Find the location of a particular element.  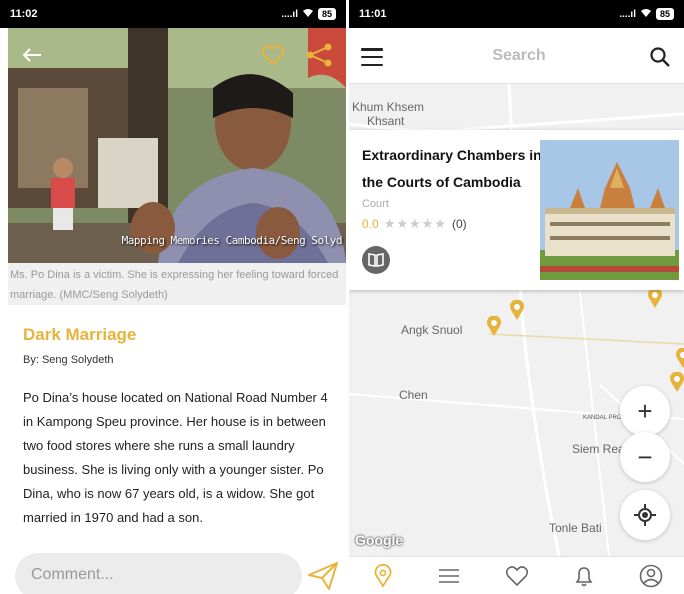

rating-value: 0.0 is located at coordinates (370, 224).